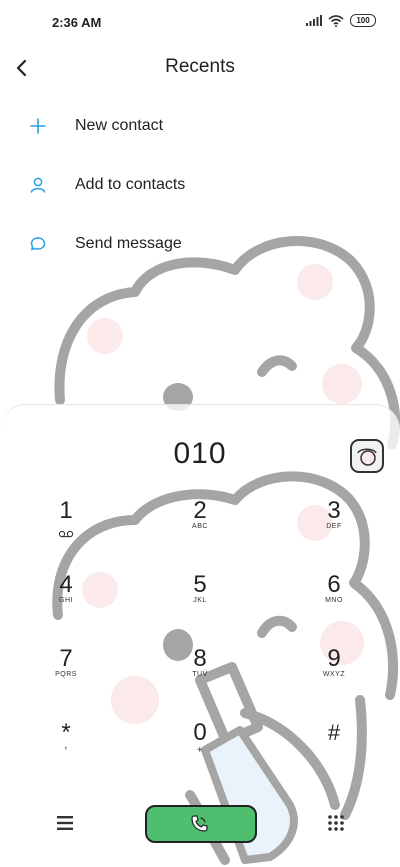  I want to click on menu-icon, so click(65, 823).